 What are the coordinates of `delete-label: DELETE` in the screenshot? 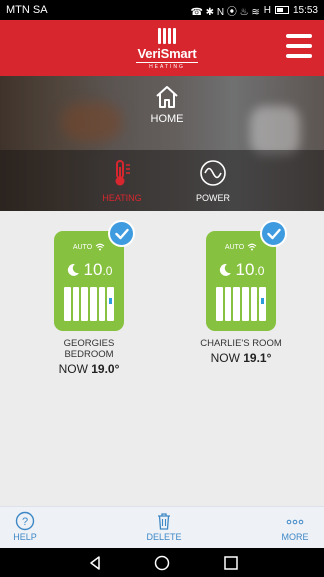 It's located at (164, 537).